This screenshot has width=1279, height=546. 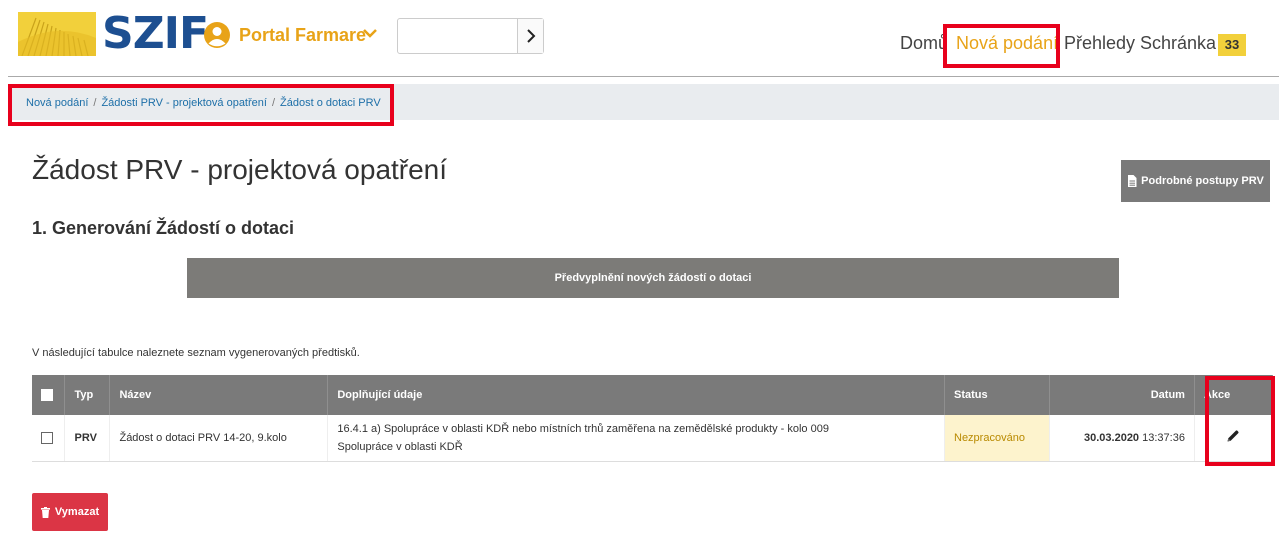 I want to click on nav-inbox: Schránka, so click(x=1178, y=43).